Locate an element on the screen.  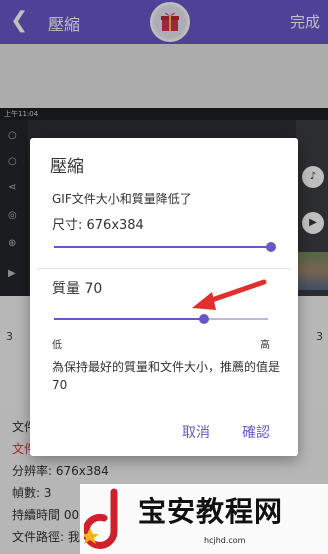
watermark: 宝安教程网 hcjhd.com is located at coordinates (204, 519).